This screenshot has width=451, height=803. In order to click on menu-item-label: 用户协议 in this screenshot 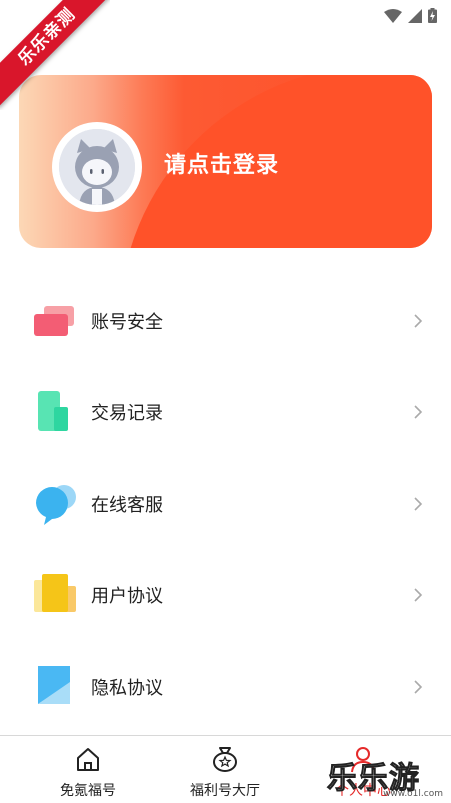, I will do `click(127, 597)`.